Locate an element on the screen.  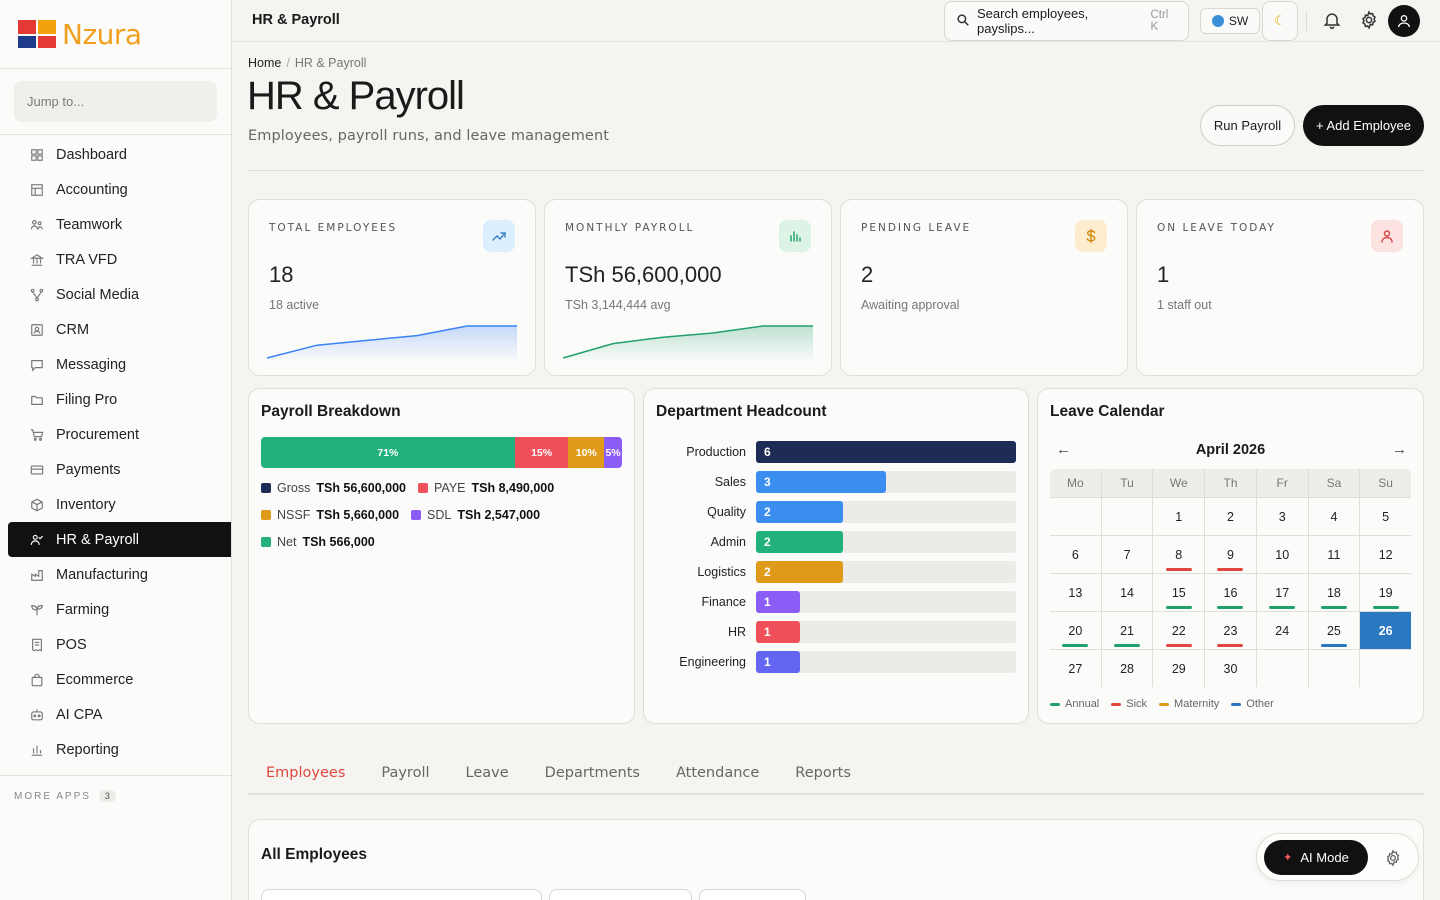
sidebar-item-ecommerce: Ecommerce is located at coordinates (119, 679).